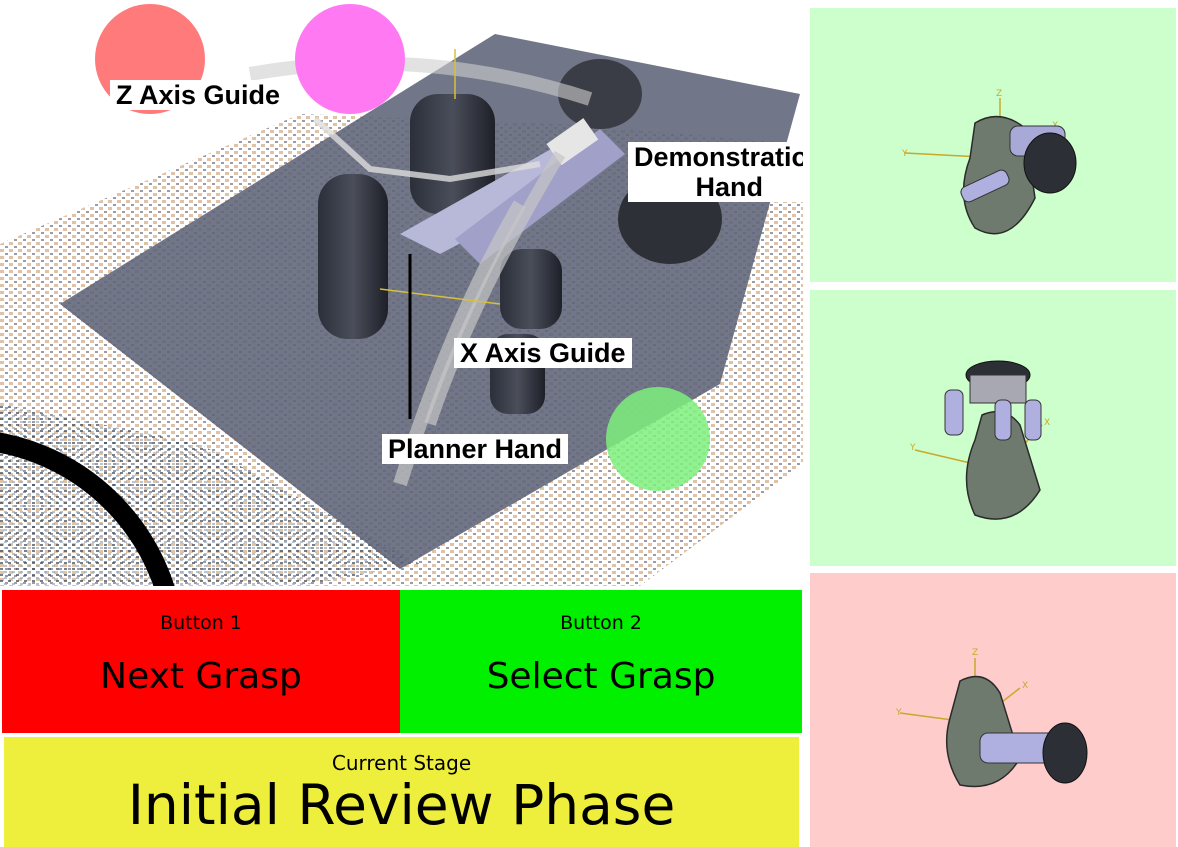 The image size is (1178, 847). Describe the element at coordinates (543, 353) in the screenshot. I see `x-axis-guide-label: X Axis Guide` at that location.